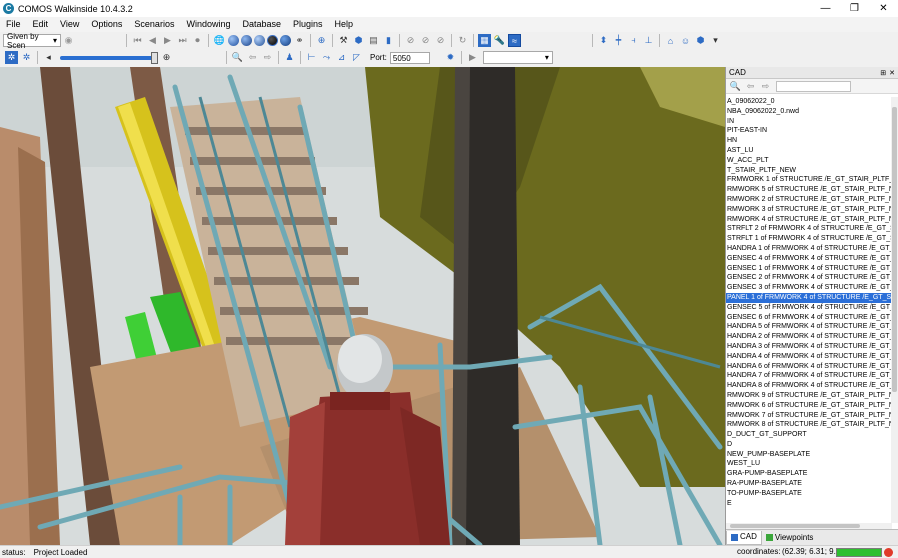 This screenshot has height=558, width=898. Describe the element at coordinates (894, 249) in the screenshot. I see `cad-vertical-scroll-thumb` at that location.